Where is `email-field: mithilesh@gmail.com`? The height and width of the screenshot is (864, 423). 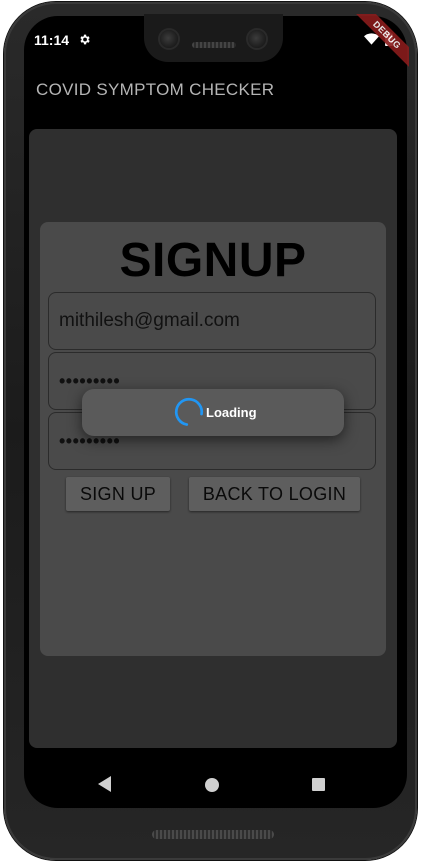
email-field: mithilesh@gmail.com is located at coordinates (212, 321).